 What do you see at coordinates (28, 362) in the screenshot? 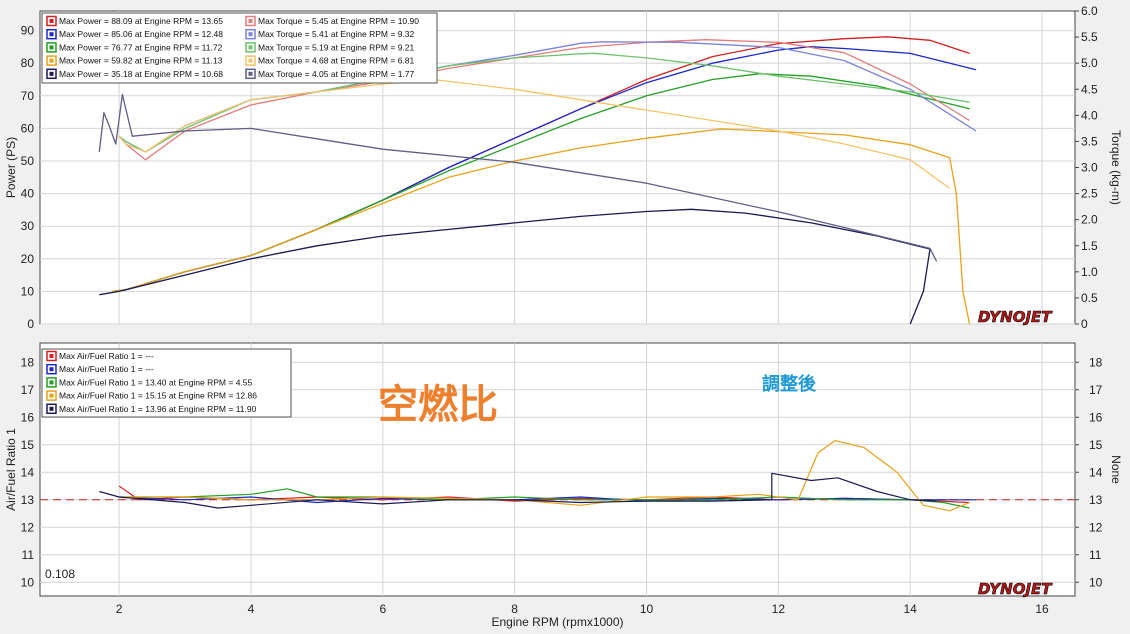
I see `af-y-tick: 18` at bounding box center [28, 362].